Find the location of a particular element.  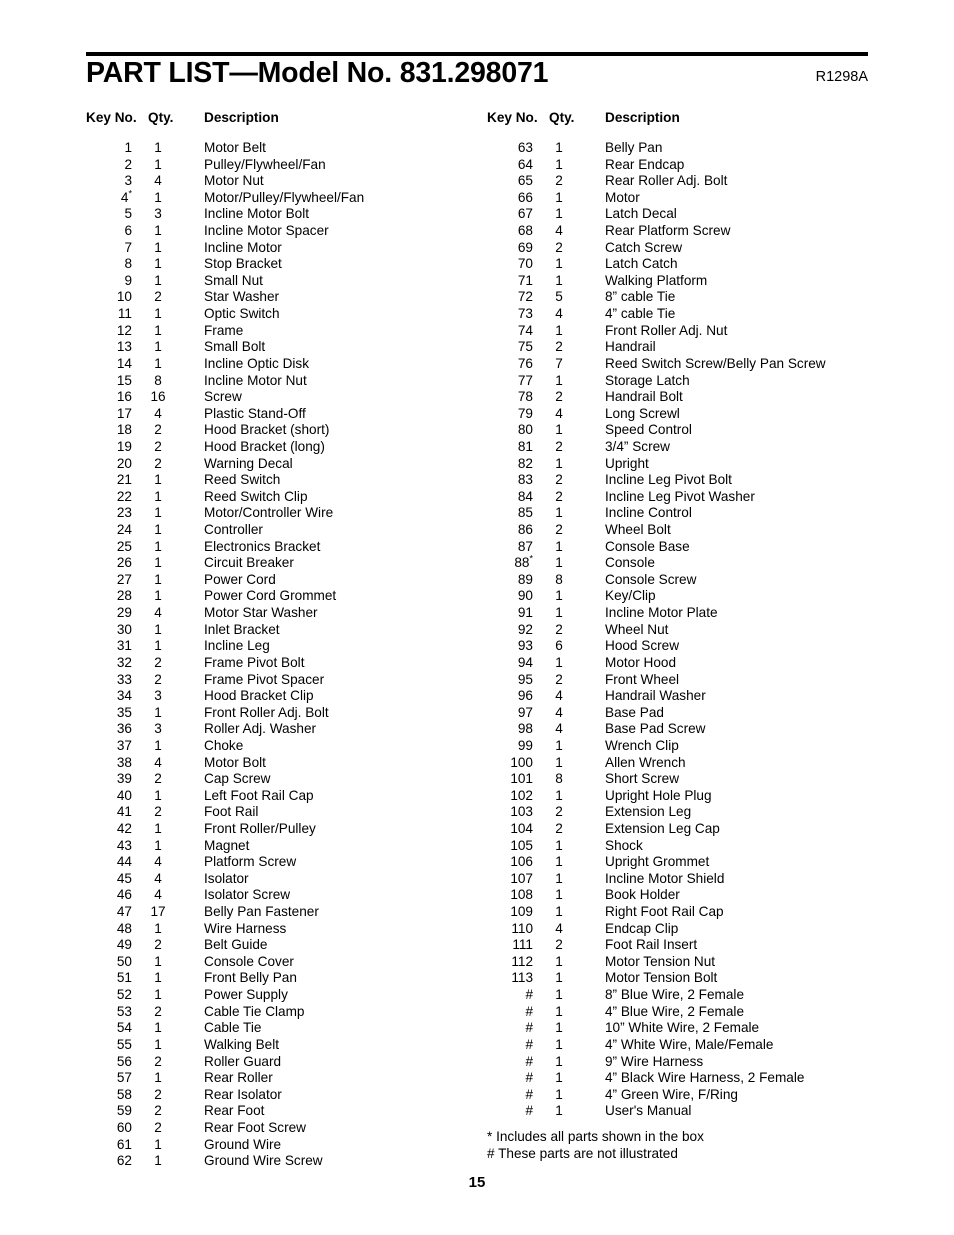

part-description: Controller is located at coordinates (233, 530).